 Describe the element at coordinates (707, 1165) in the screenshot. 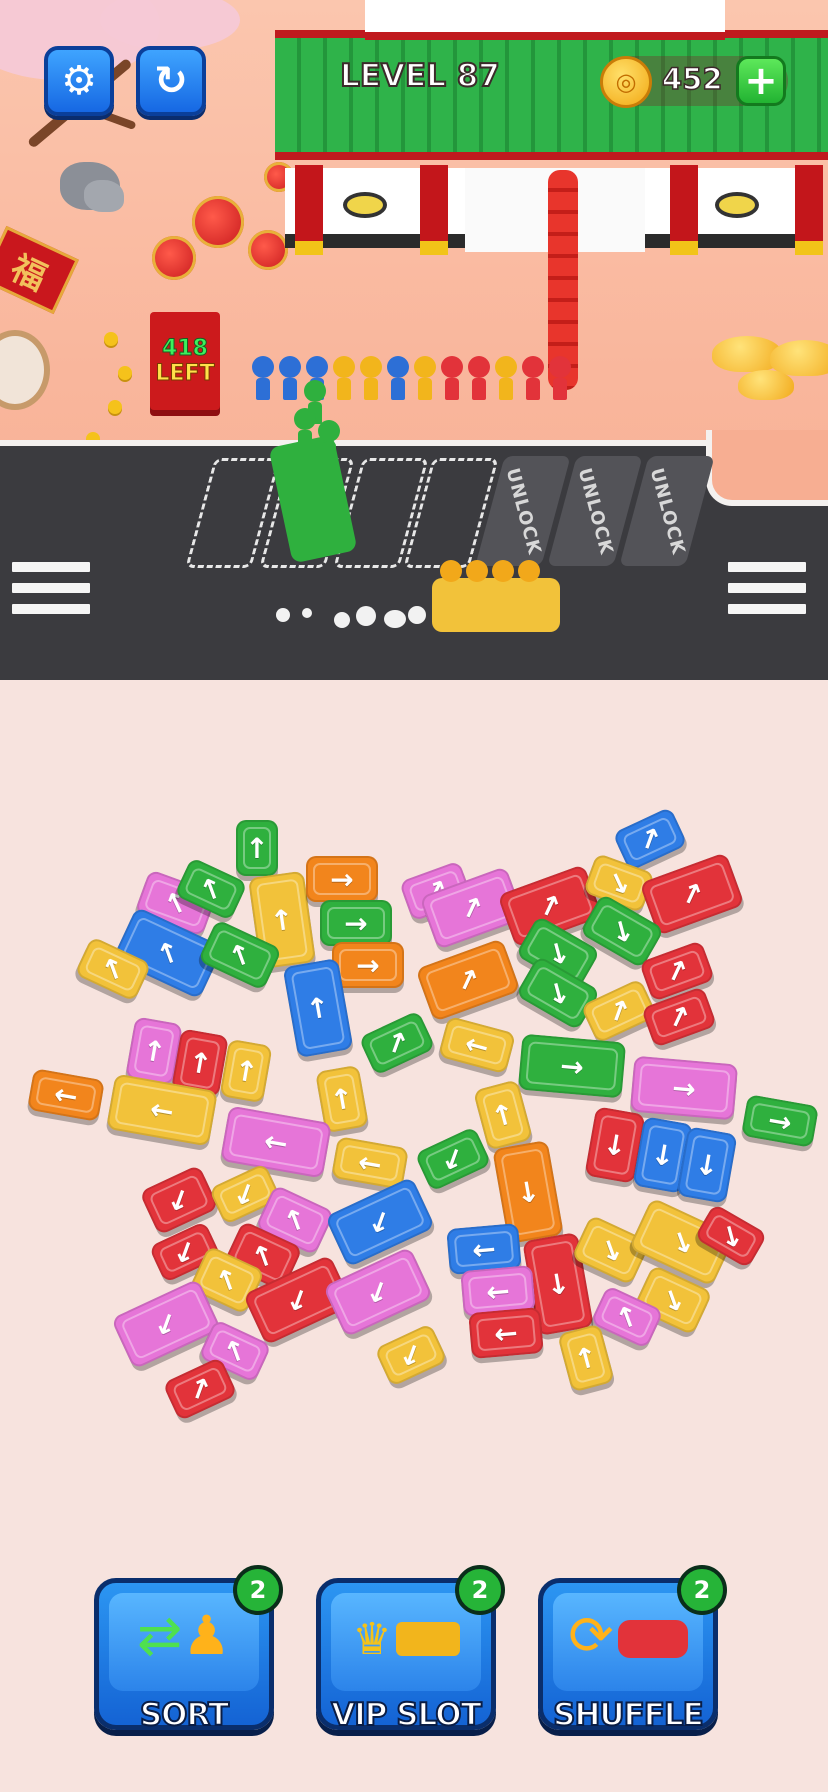

I see `vehicle-van: ↓` at that location.